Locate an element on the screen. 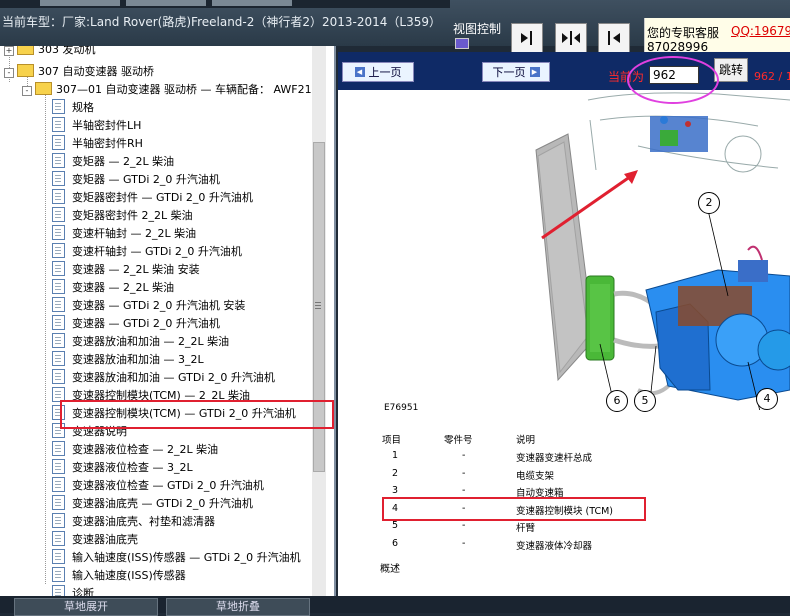 This screenshot has height=616, width=790. tree-node-subgroup: -307—01 自动变速器 驱动桥 — 车辆配备： AWF21 is located at coordinates (167, 90).